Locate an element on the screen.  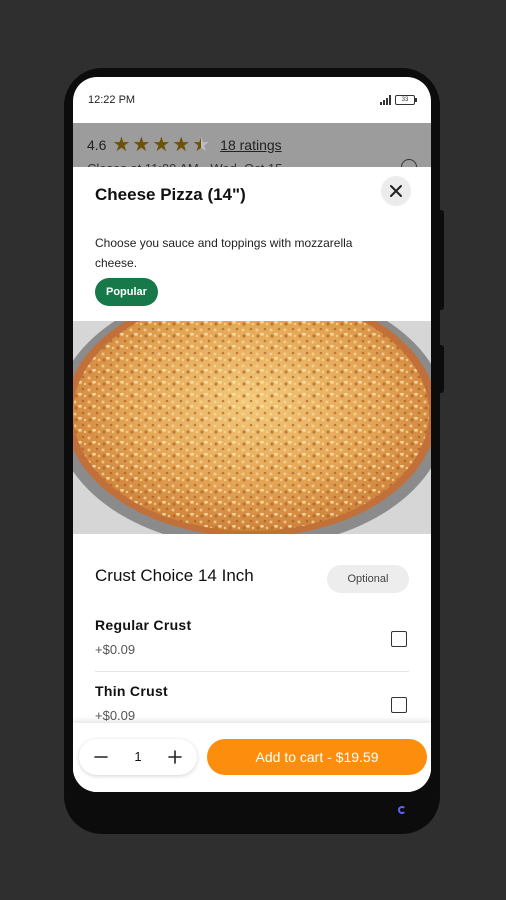
status-bar: 12:22 PM 33 is located at coordinates (252, 100).